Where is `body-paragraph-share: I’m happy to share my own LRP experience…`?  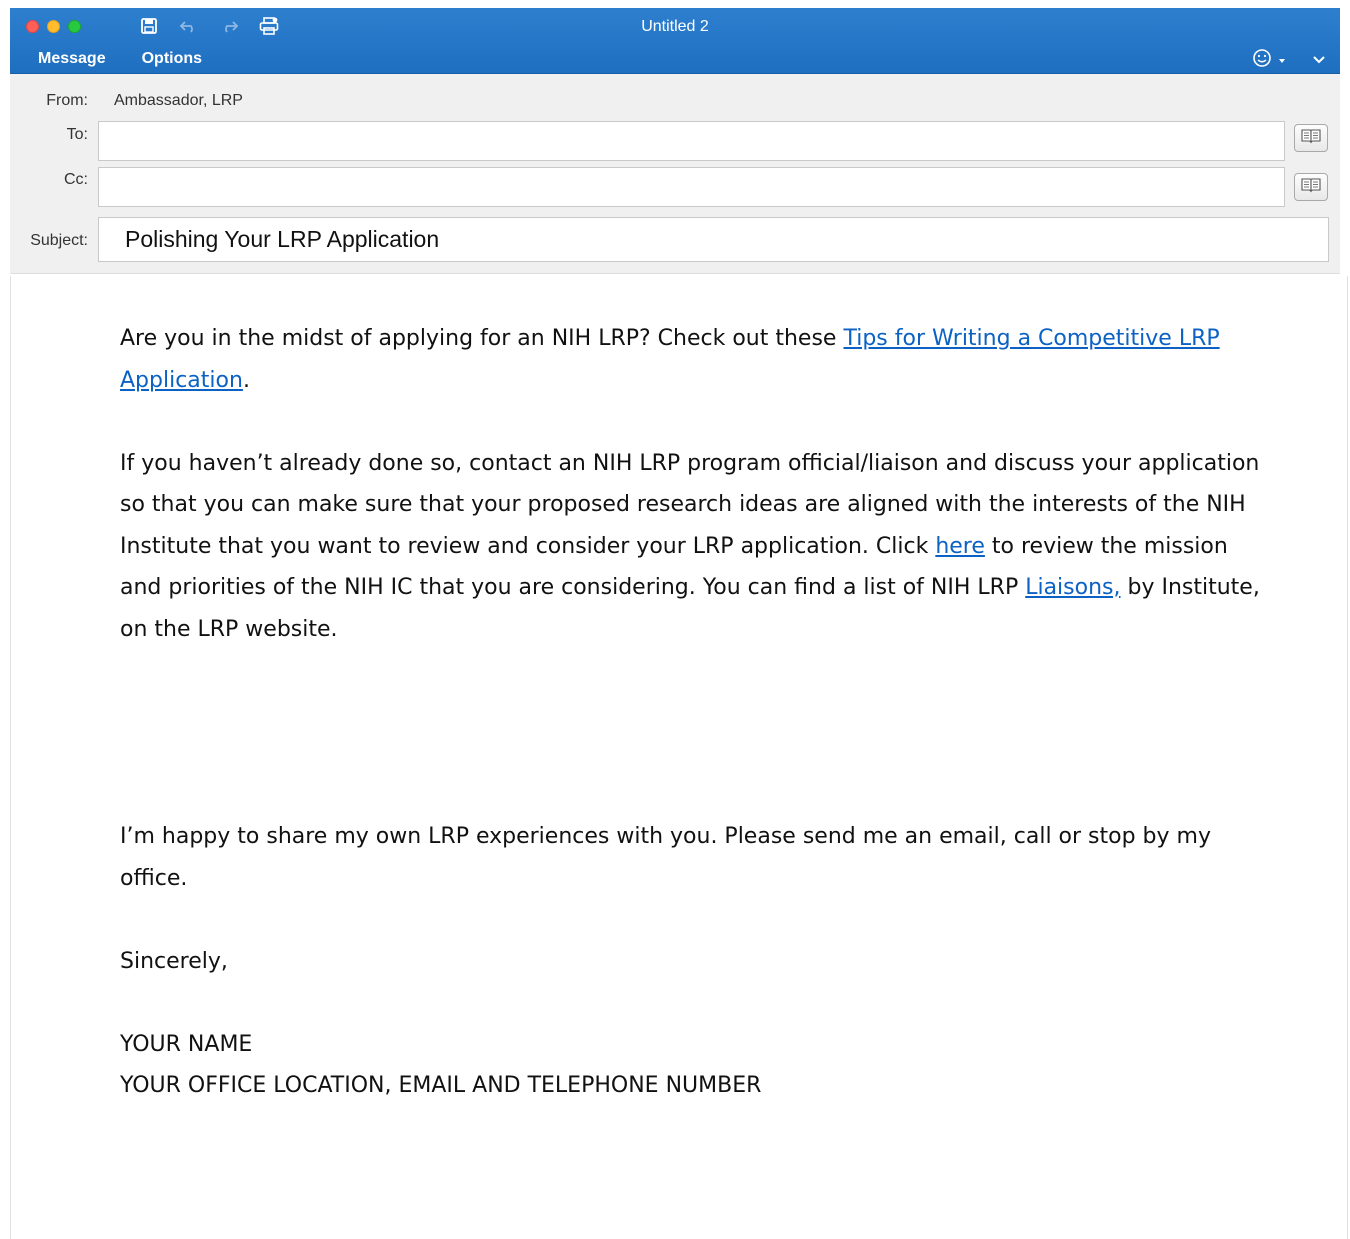
body-paragraph-share: I’m happy to share my own LRP experience… is located at coordinates (665, 857).